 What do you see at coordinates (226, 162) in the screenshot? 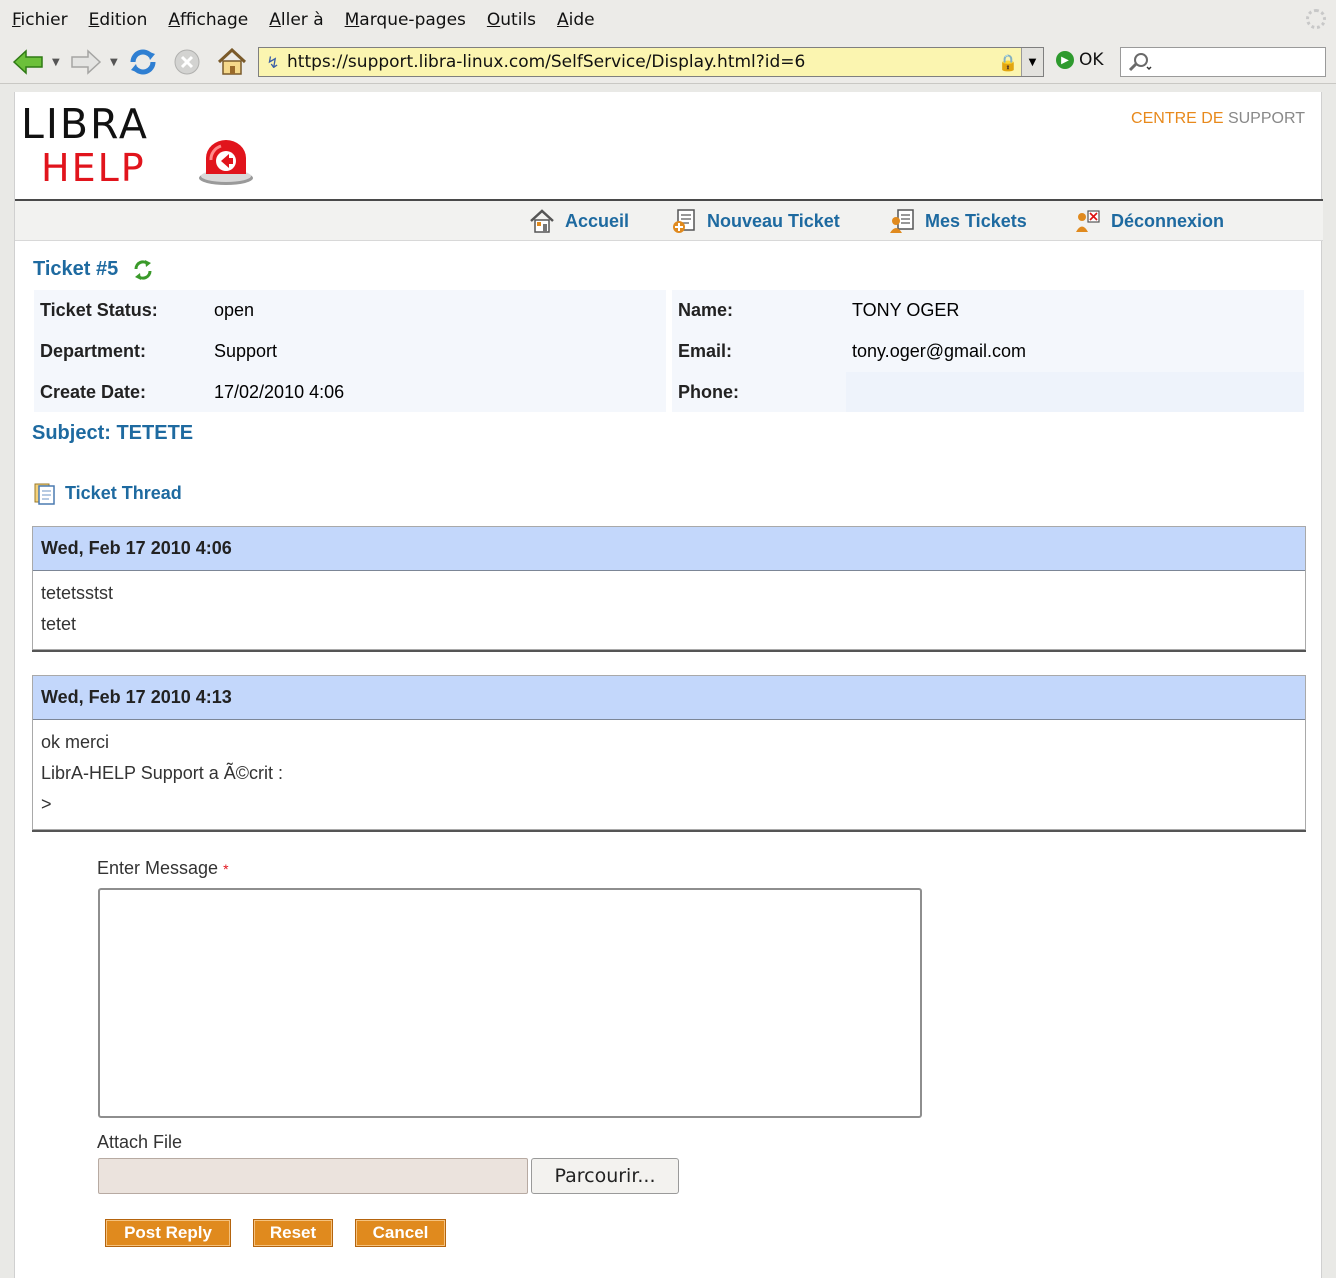
I see `siren-icon` at bounding box center [226, 162].